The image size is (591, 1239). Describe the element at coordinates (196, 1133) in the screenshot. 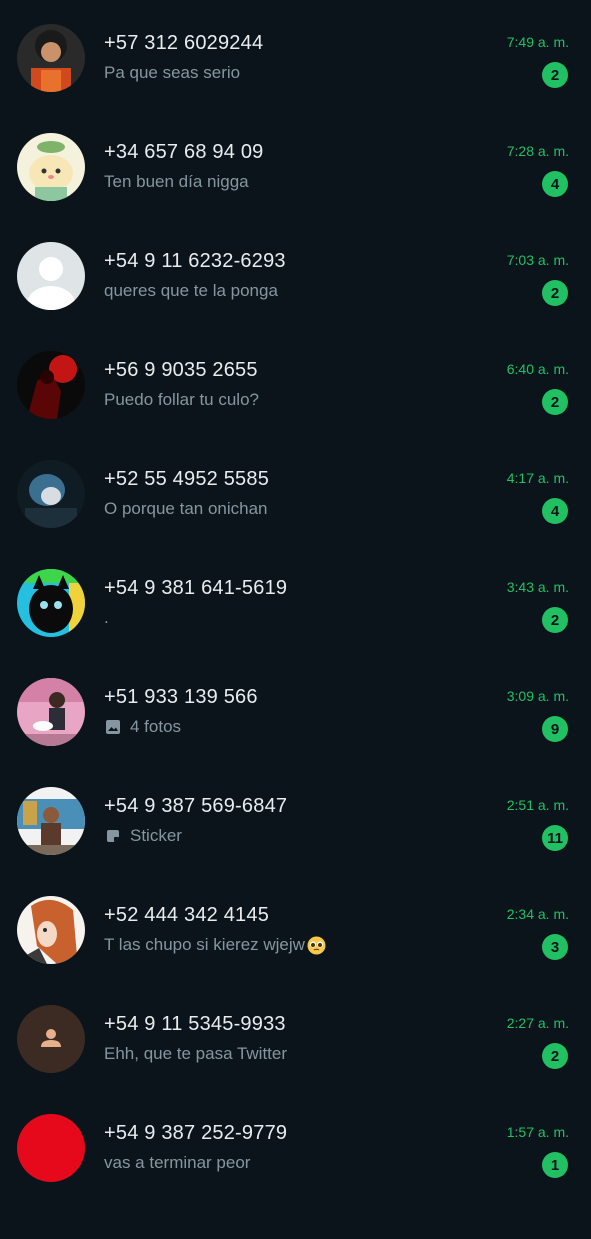

I see `contact-name: +54 9 387 252-9779` at that location.